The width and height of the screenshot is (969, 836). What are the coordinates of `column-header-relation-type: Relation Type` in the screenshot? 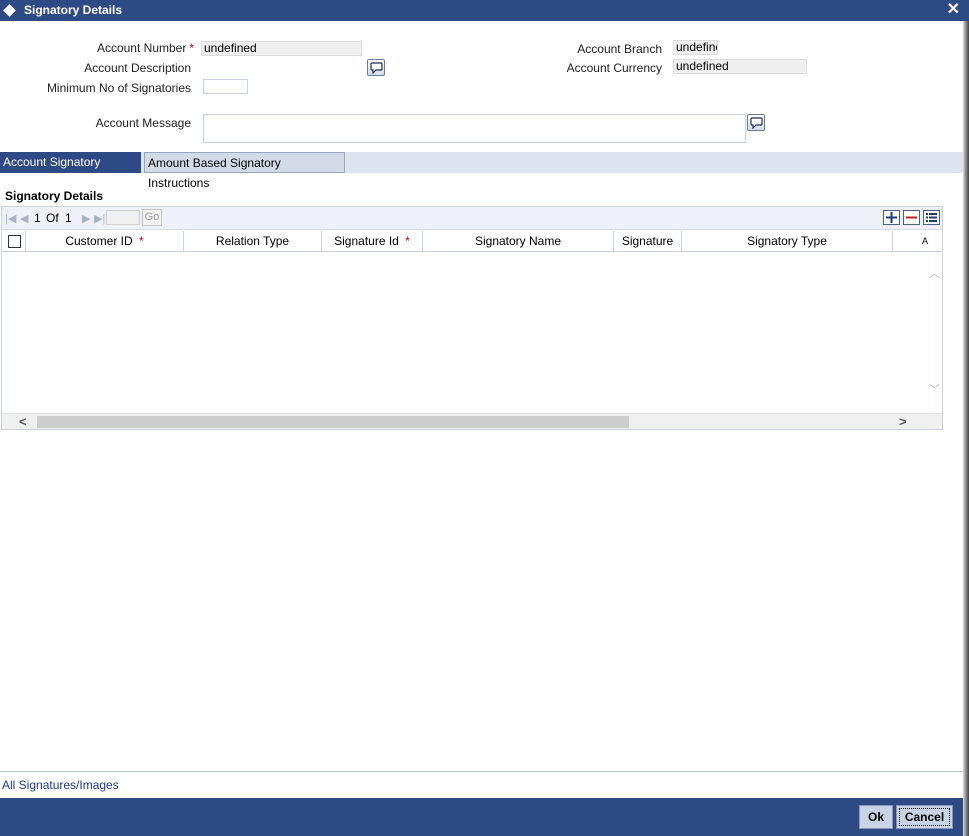 It's located at (253, 241).